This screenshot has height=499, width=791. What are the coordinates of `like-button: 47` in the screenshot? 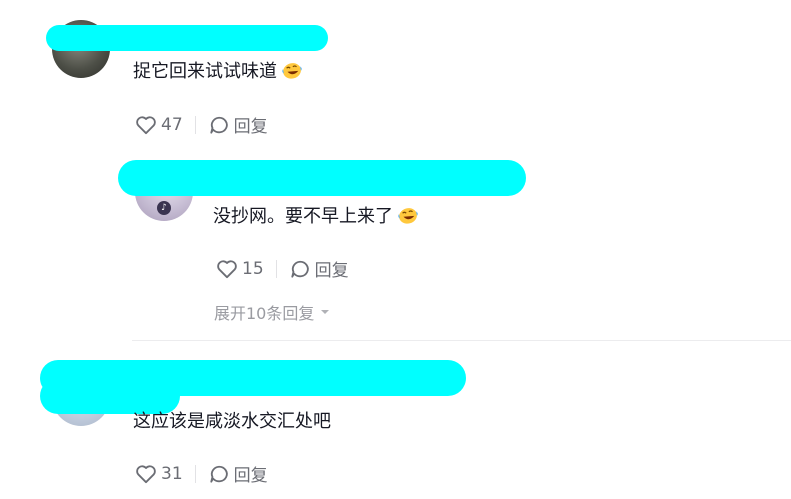 It's located at (159, 125).